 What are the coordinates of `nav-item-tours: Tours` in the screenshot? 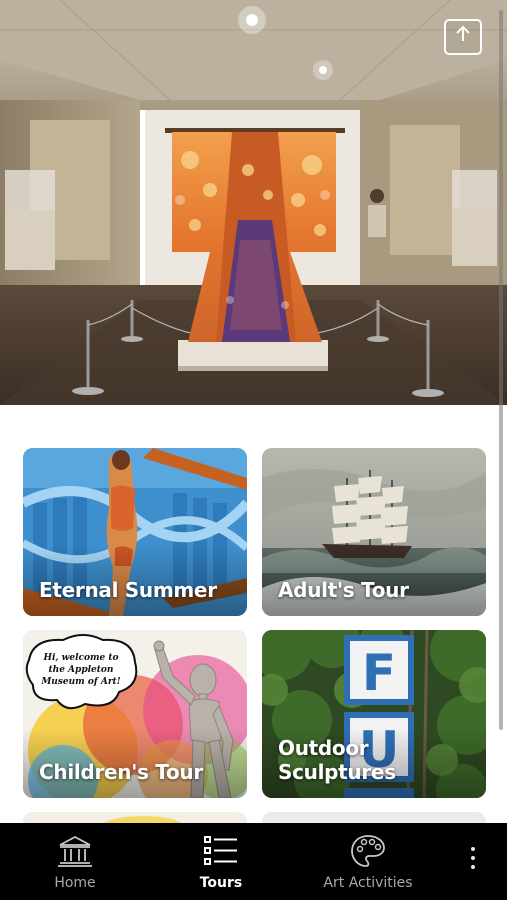 It's located at (221, 861).